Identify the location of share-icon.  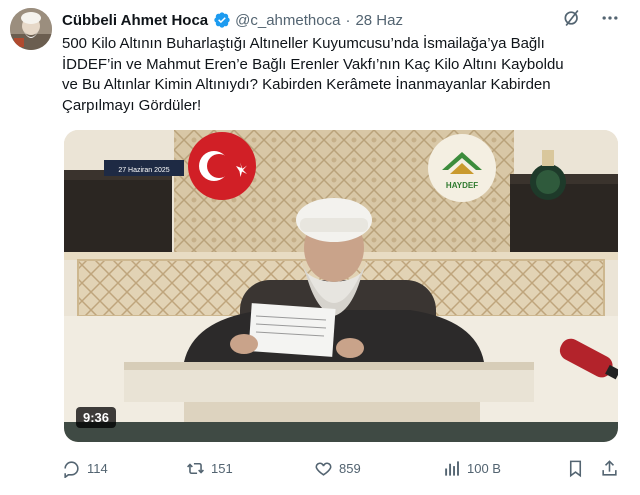
(609, 468).